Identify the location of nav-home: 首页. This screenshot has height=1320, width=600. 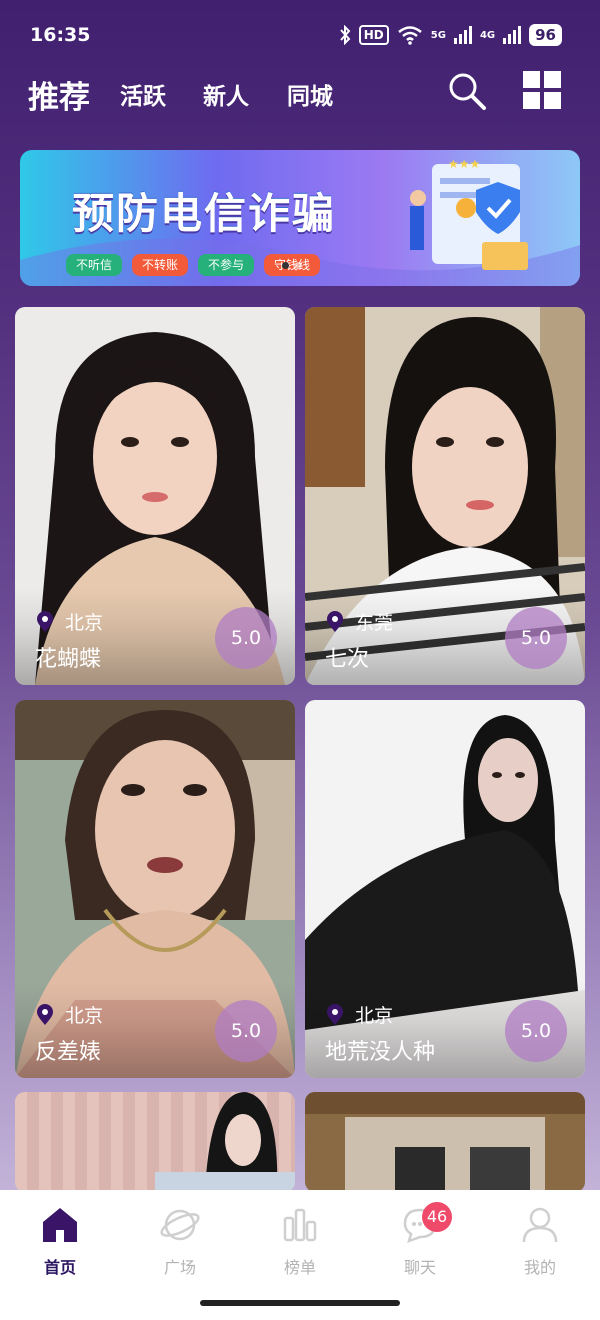
(60, 1241).